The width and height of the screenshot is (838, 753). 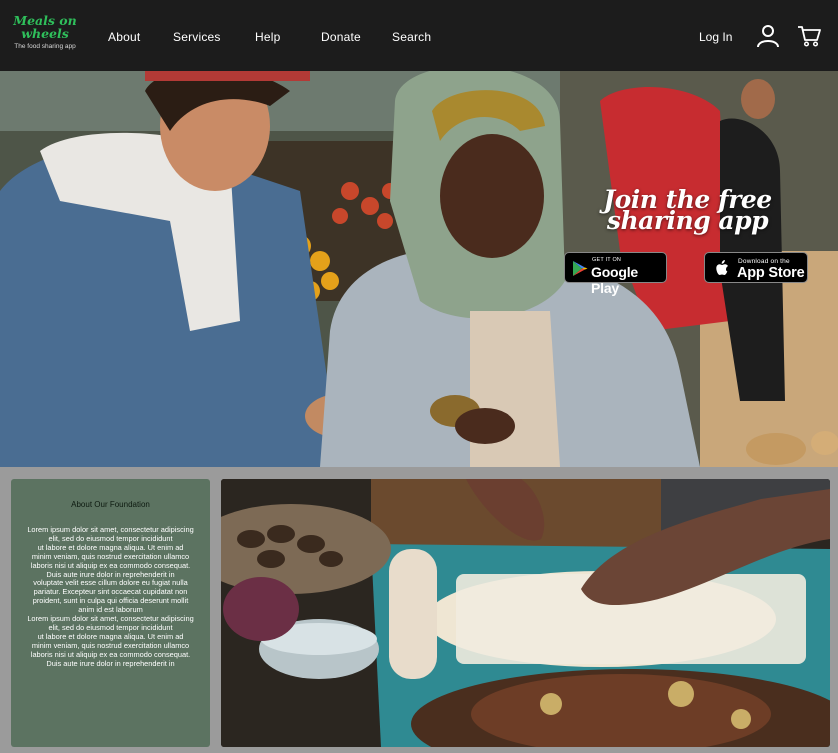 What do you see at coordinates (124, 37) in the screenshot?
I see `nav-about: About` at bounding box center [124, 37].